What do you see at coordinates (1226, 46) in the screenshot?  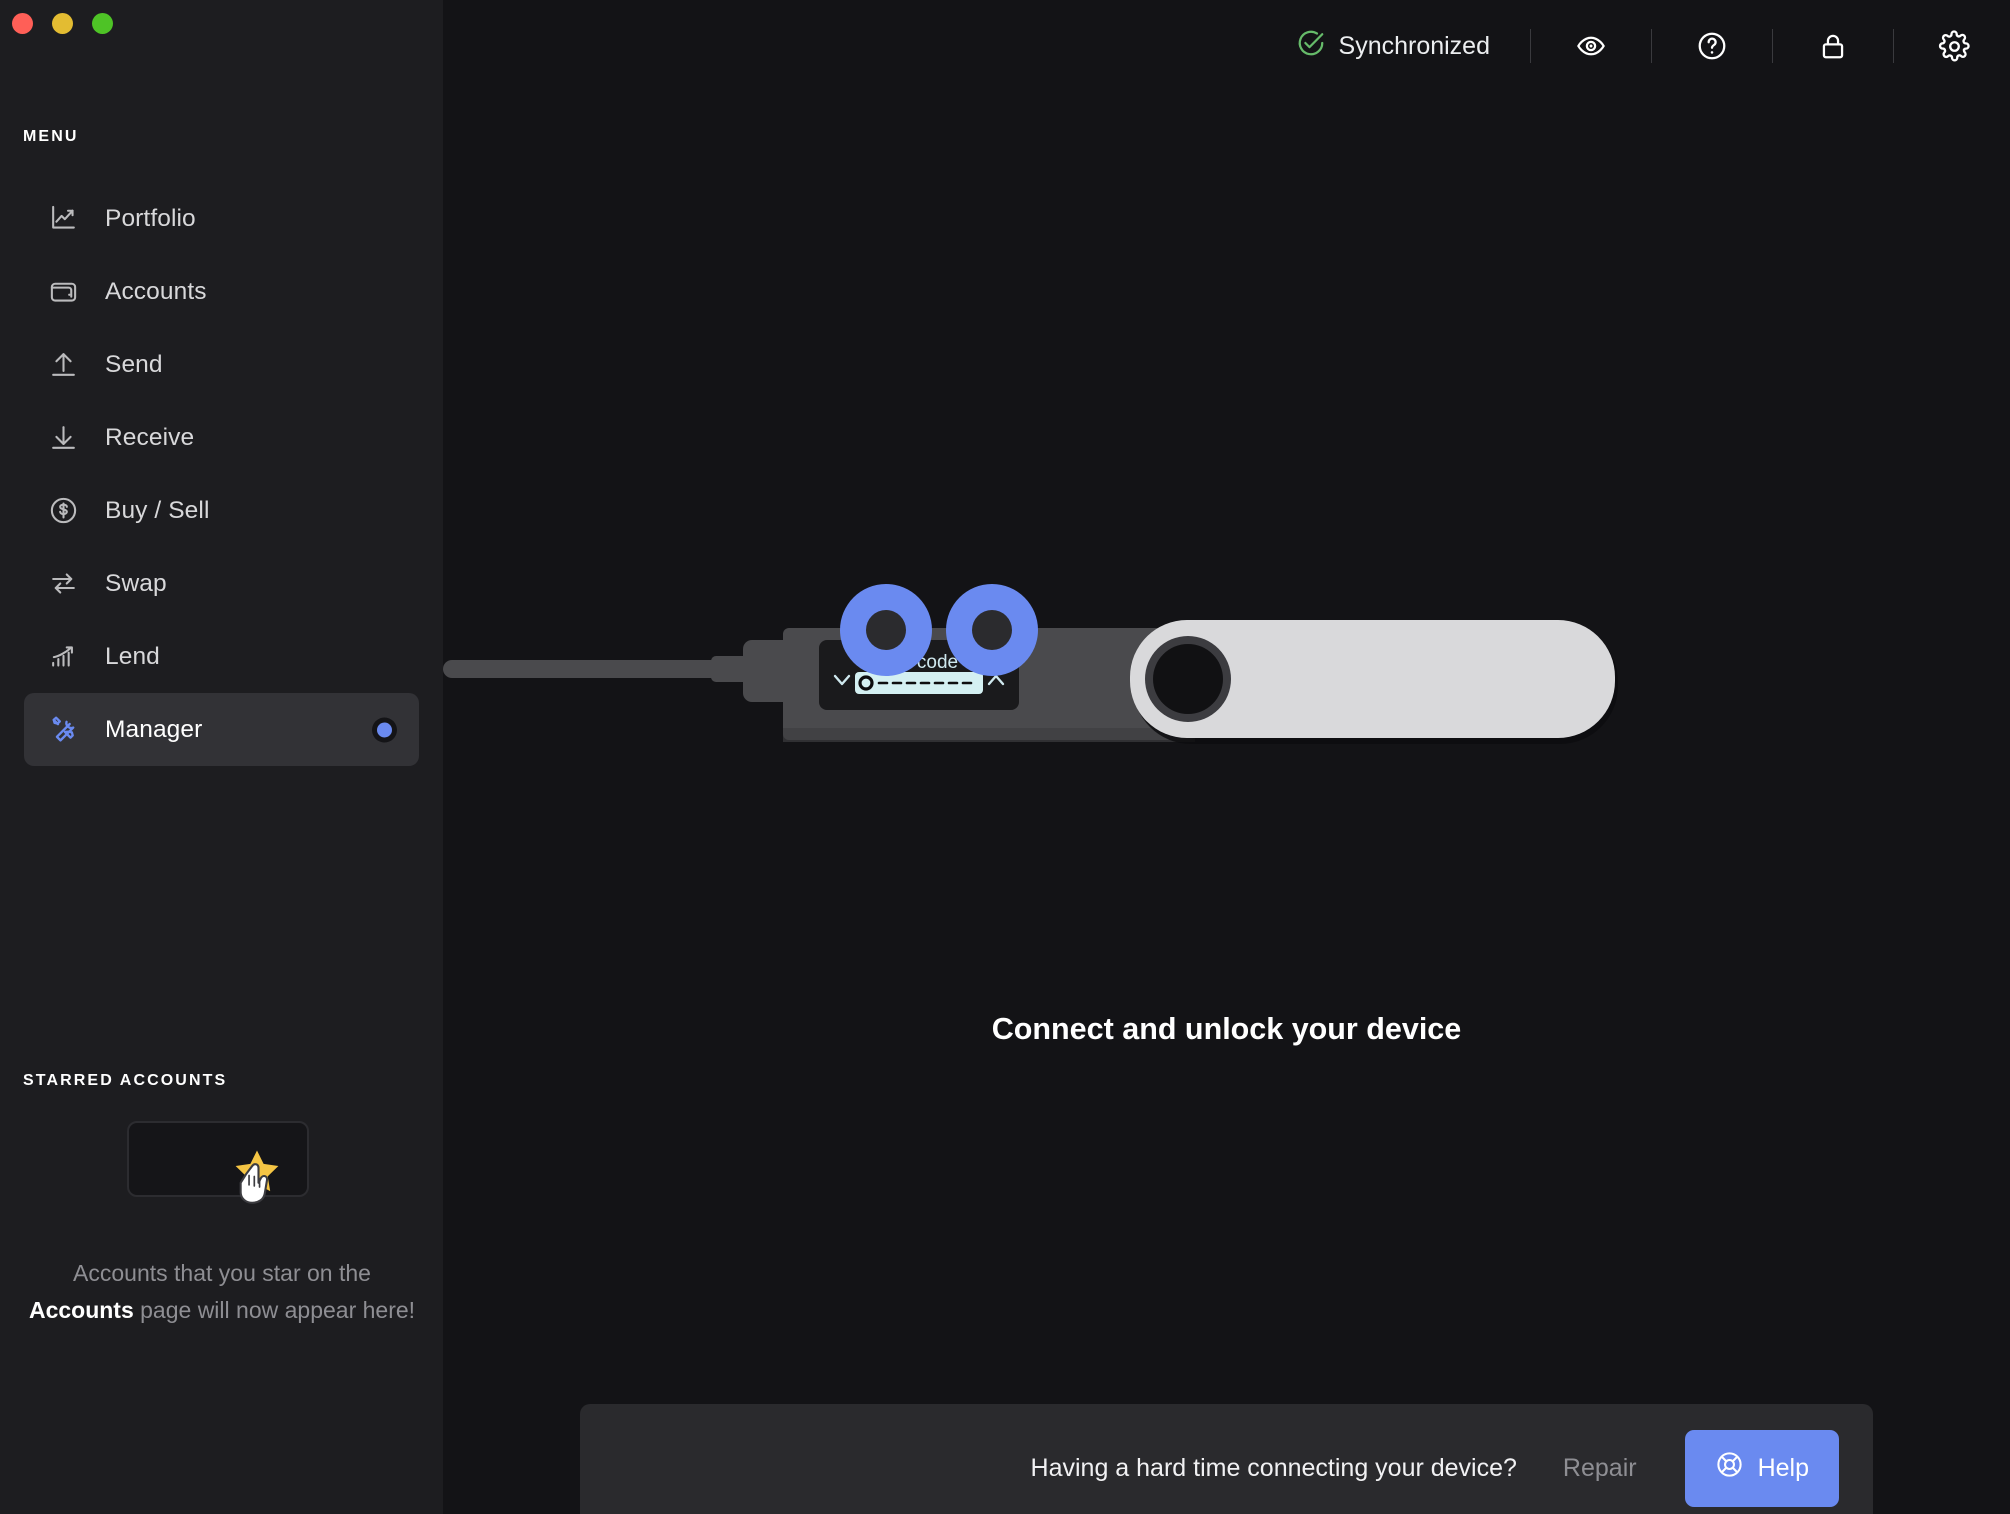 I see `top-bar: Synchronized` at bounding box center [1226, 46].